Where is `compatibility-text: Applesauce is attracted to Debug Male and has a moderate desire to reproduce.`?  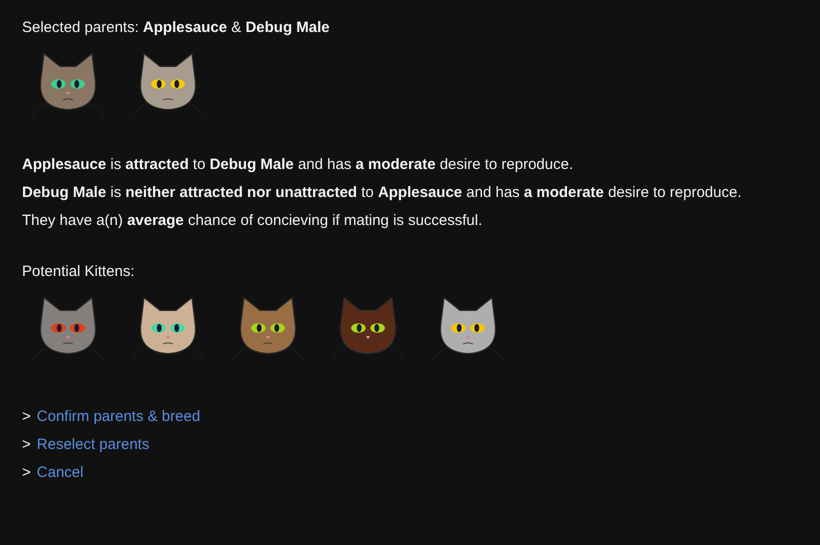 compatibility-text: Applesauce is attracted to Debug Male and has a moderate desire to reproduce. is located at coordinates (298, 165).